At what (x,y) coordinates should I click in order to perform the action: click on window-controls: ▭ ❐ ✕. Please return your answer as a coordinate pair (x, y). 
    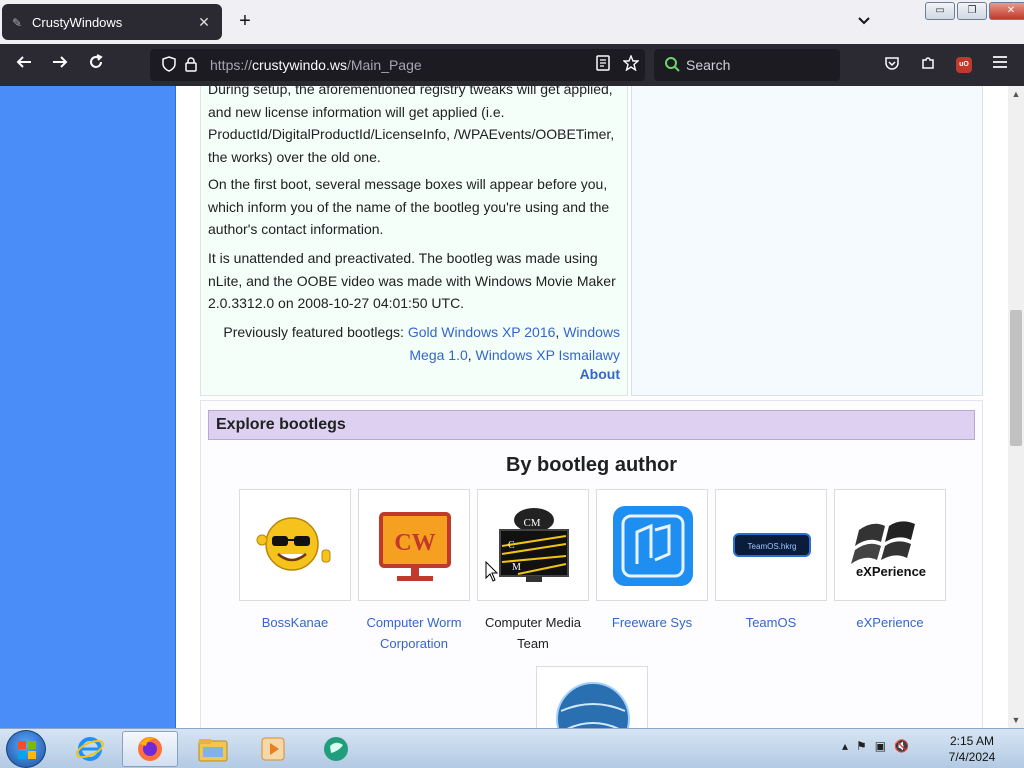
    Looking at the image, I should click on (974, 11).